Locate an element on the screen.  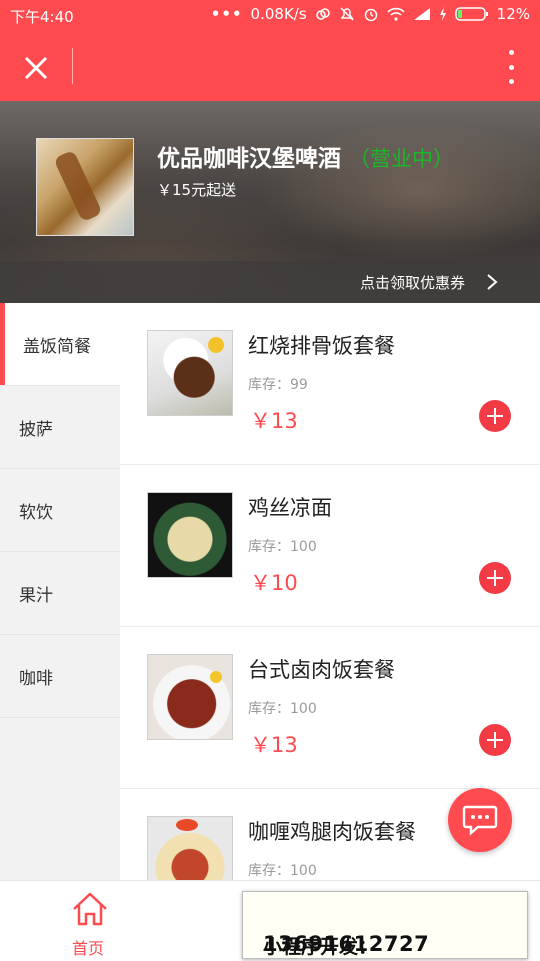
mute-bell-icon is located at coordinates (347, 14).